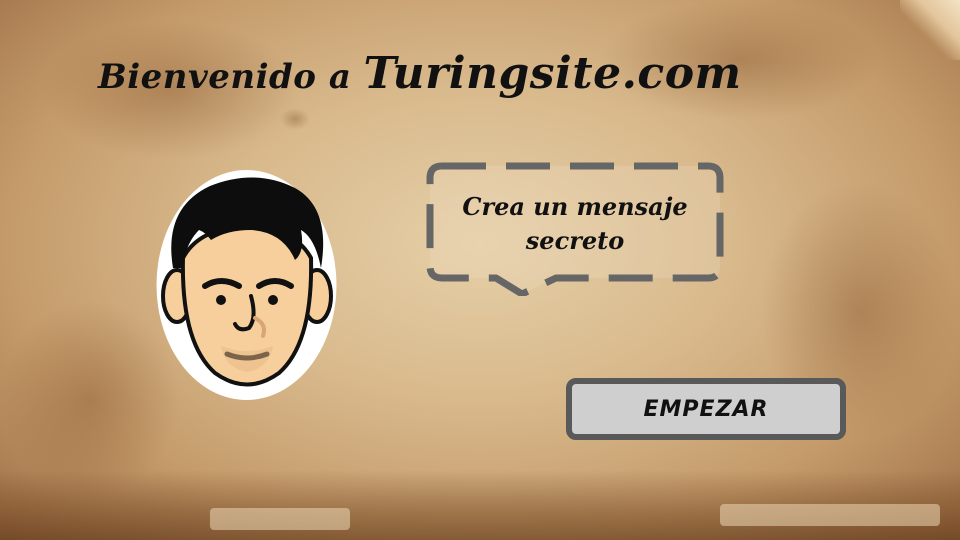 This screenshot has width=960, height=540. What do you see at coordinates (575, 206) in the screenshot?
I see `speech-bubble-line: Crea un mensaje` at bounding box center [575, 206].